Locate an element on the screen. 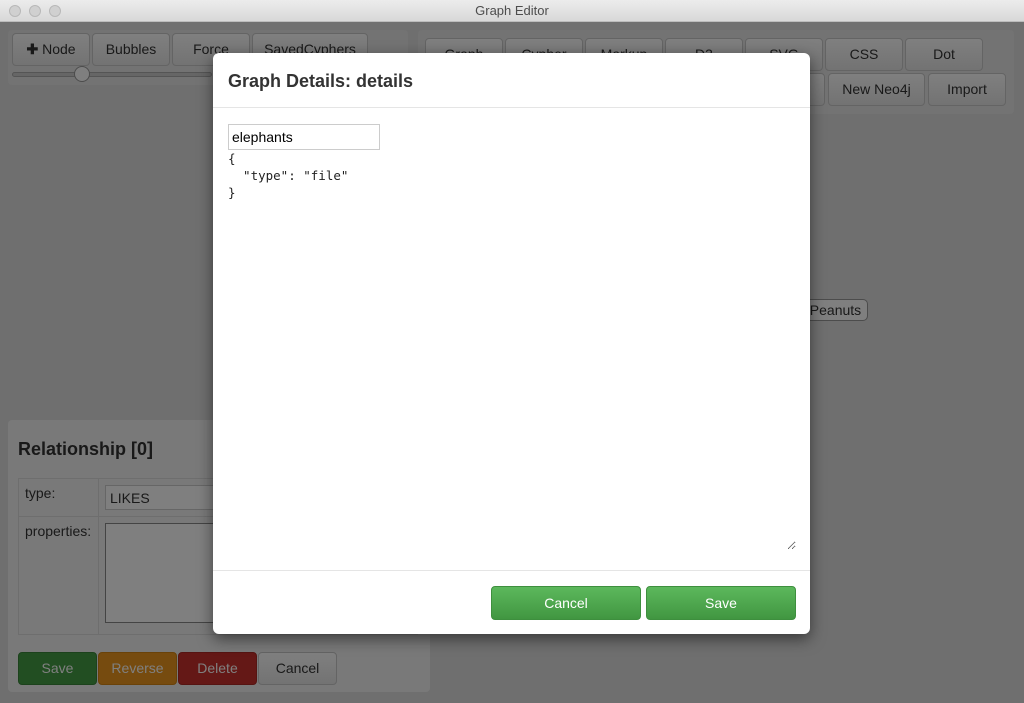 Image resolution: width=1024 pixels, height=703 pixels. zoom-window-button is located at coordinates (55, 11).